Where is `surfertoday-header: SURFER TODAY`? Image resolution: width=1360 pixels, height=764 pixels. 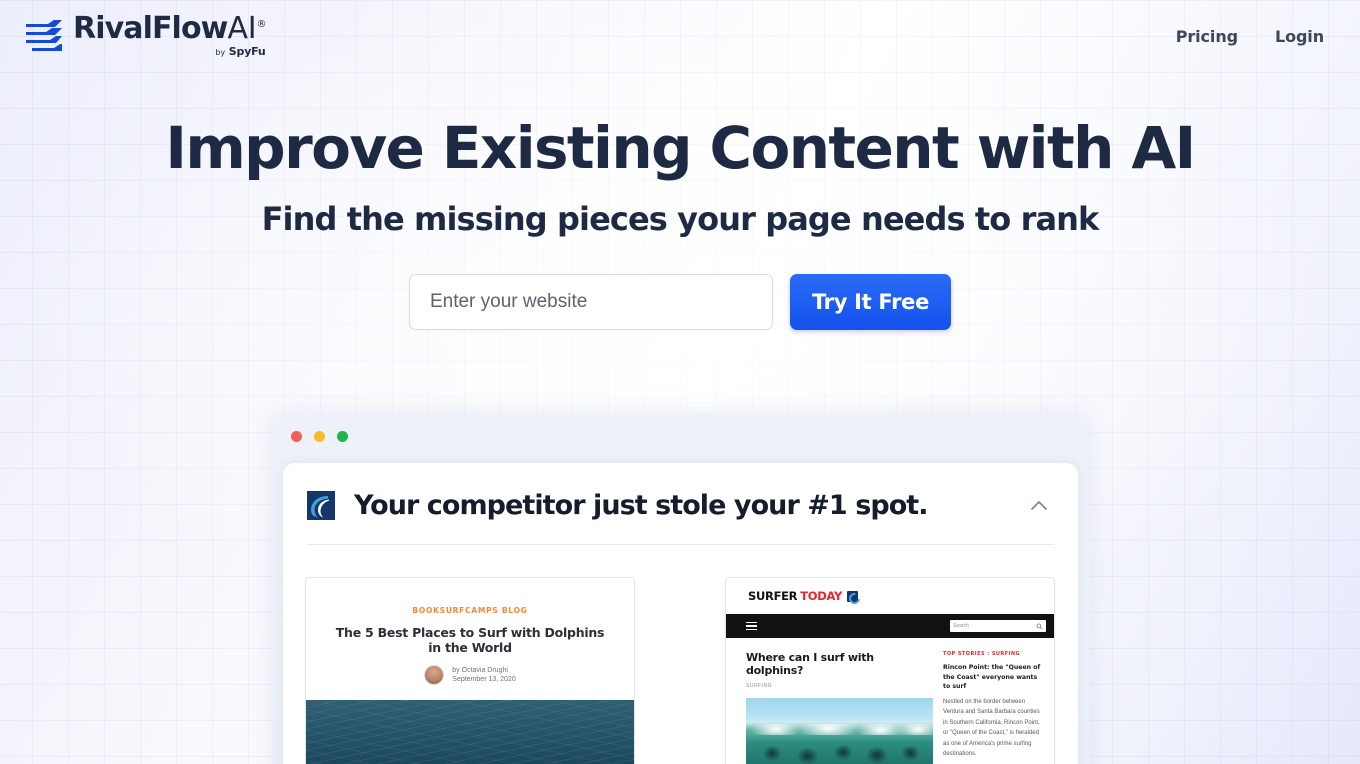
surfertoday-header: SURFER TODAY is located at coordinates (890, 596).